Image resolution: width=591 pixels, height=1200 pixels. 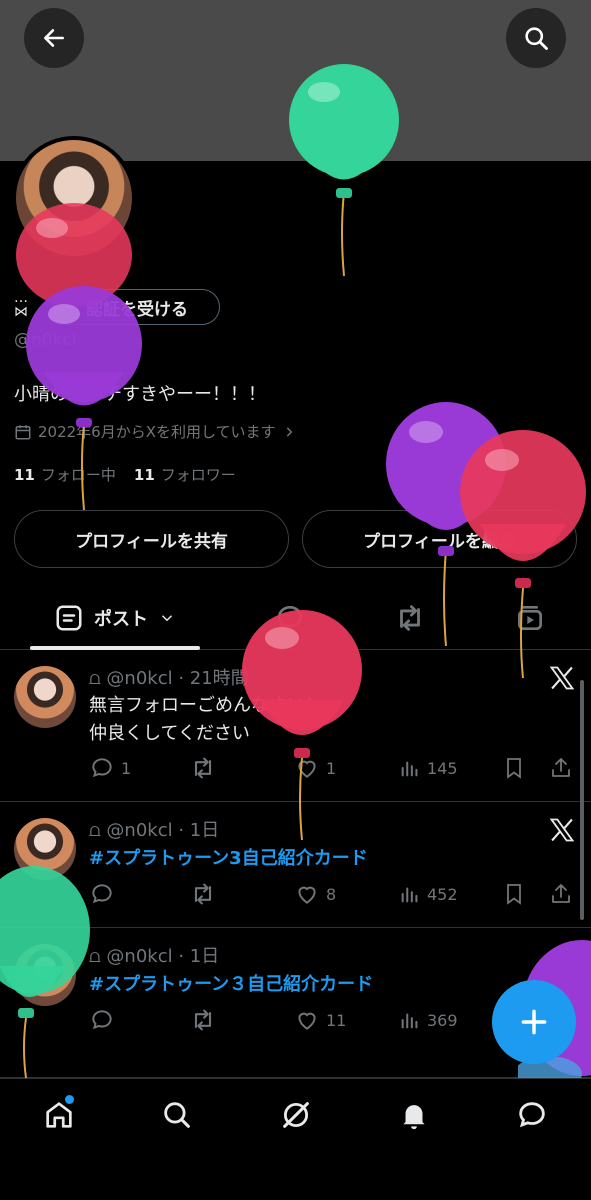 I want to click on followers-link: 11 フォロワー, so click(x=185, y=474).